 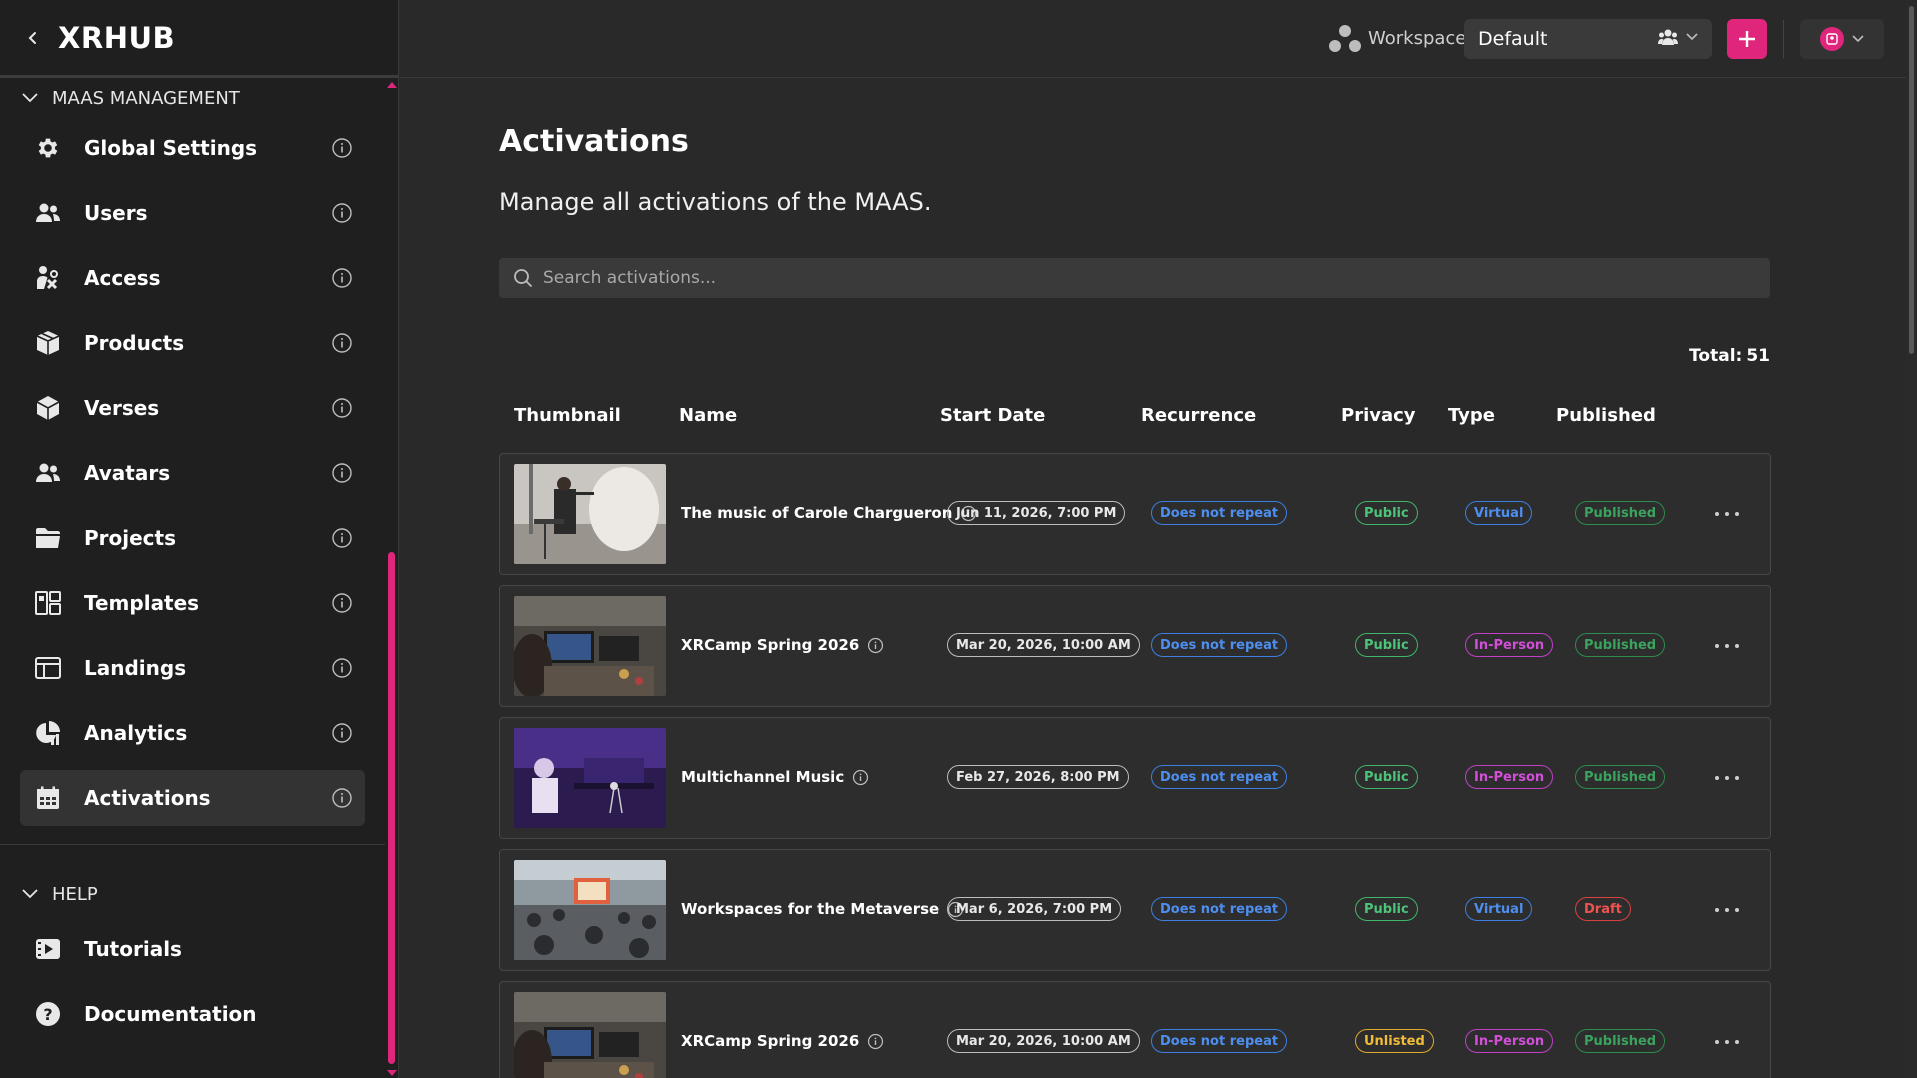 What do you see at coordinates (1143, 278) in the screenshot?
I see `search-input` at bounding box center [1143, 278].